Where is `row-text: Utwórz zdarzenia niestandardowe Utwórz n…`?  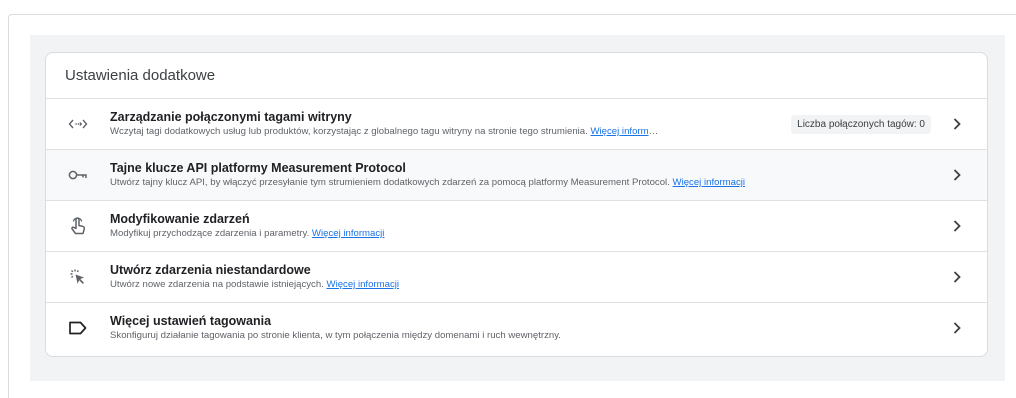
row-text: Utwórz zdarzenia niestandardowe Utwórz n… is located at coordinates (523, 277).